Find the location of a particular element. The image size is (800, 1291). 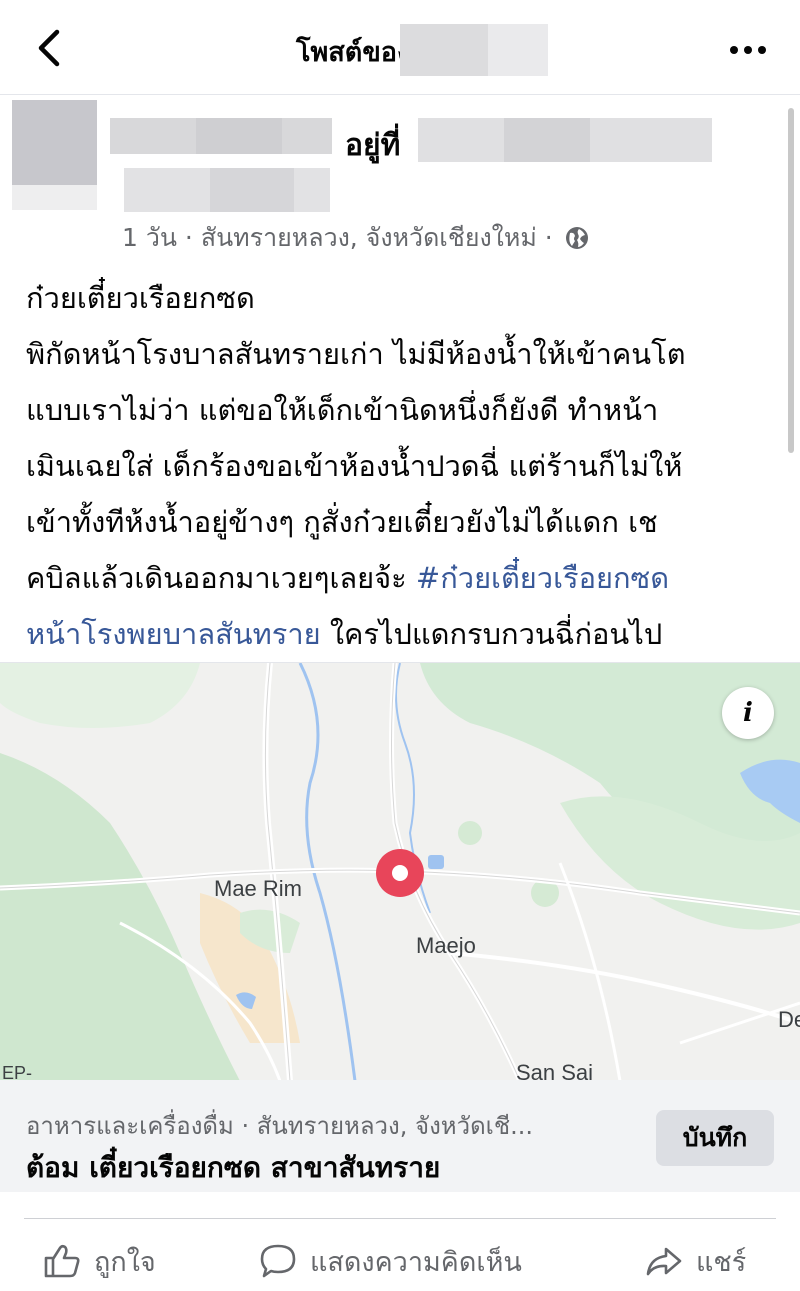

comment-button: แสดงความคิดเห็น is located at coordinates (390, 1261).